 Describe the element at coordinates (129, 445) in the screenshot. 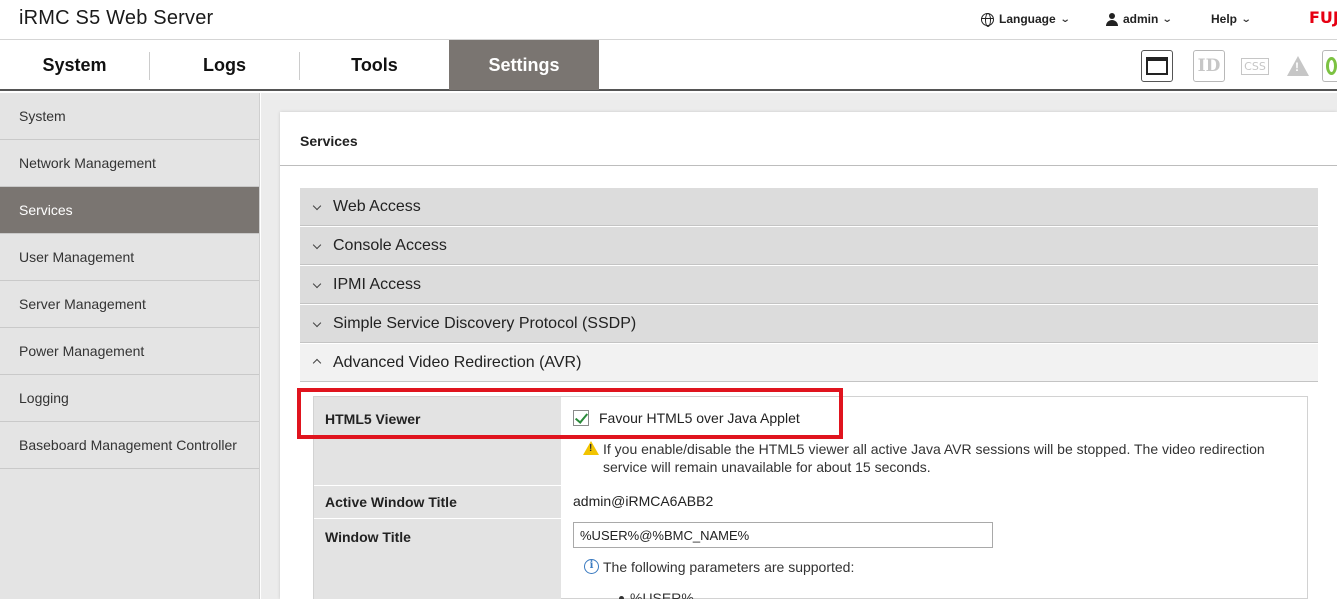

I see `sidebar-item-baseboard-management-controller: Baseboard Management Controller` at that location.